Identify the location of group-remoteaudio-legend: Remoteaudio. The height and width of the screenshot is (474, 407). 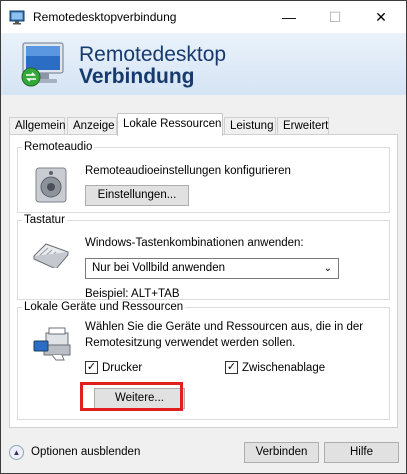
(58, 147).